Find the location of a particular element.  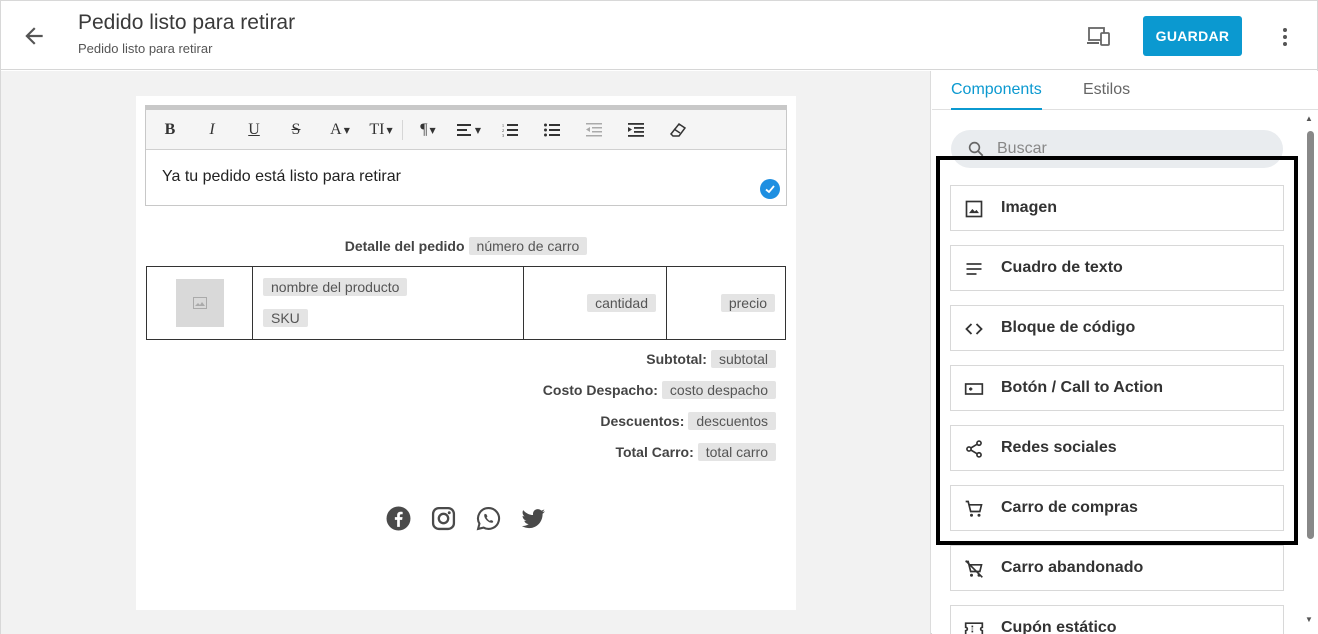

coupon-icon is located at coordinates (974, 626).